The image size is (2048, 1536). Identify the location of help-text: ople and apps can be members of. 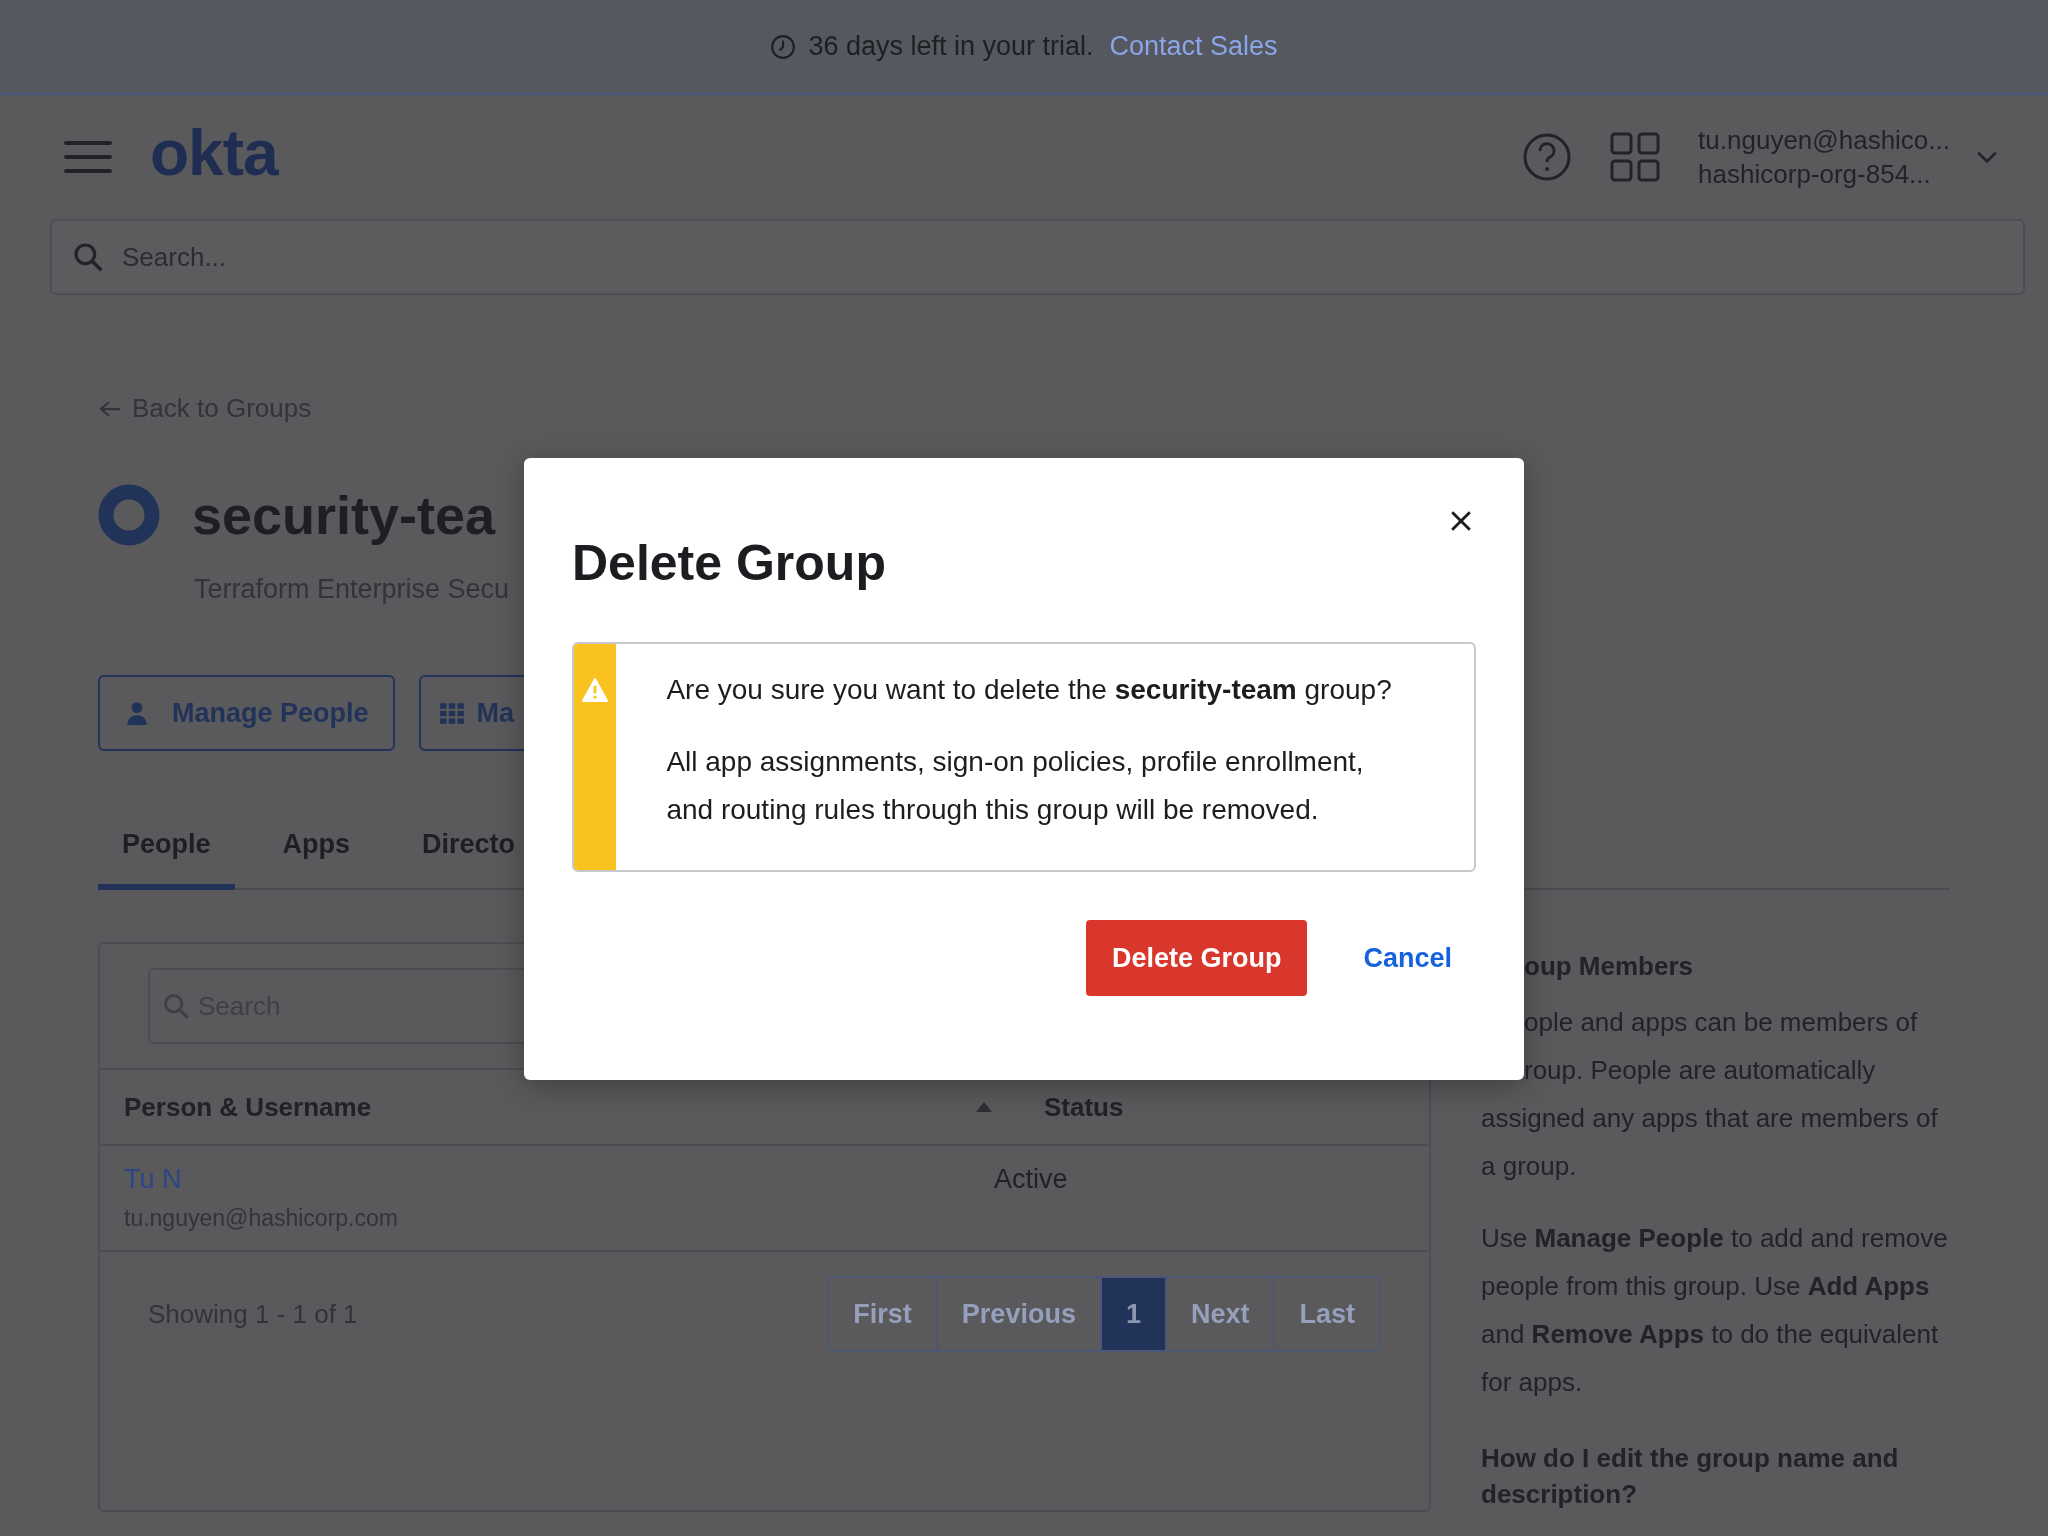
(1721, 1022).